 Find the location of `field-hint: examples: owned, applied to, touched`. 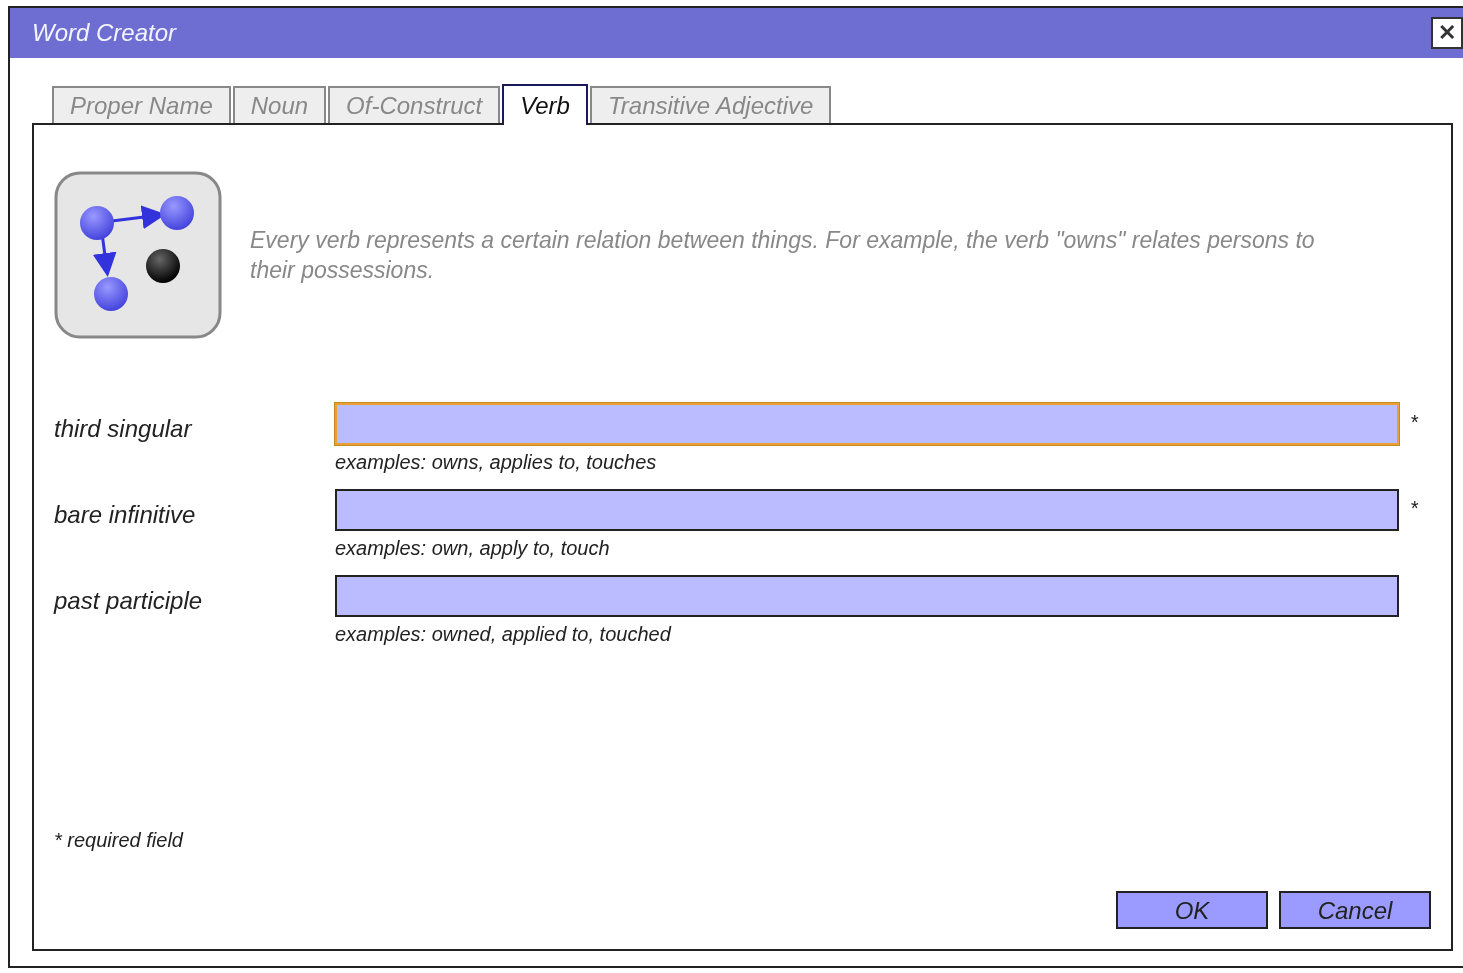

field-hint: examples: owned, applied to, touched is located at coordinates (504, 634).